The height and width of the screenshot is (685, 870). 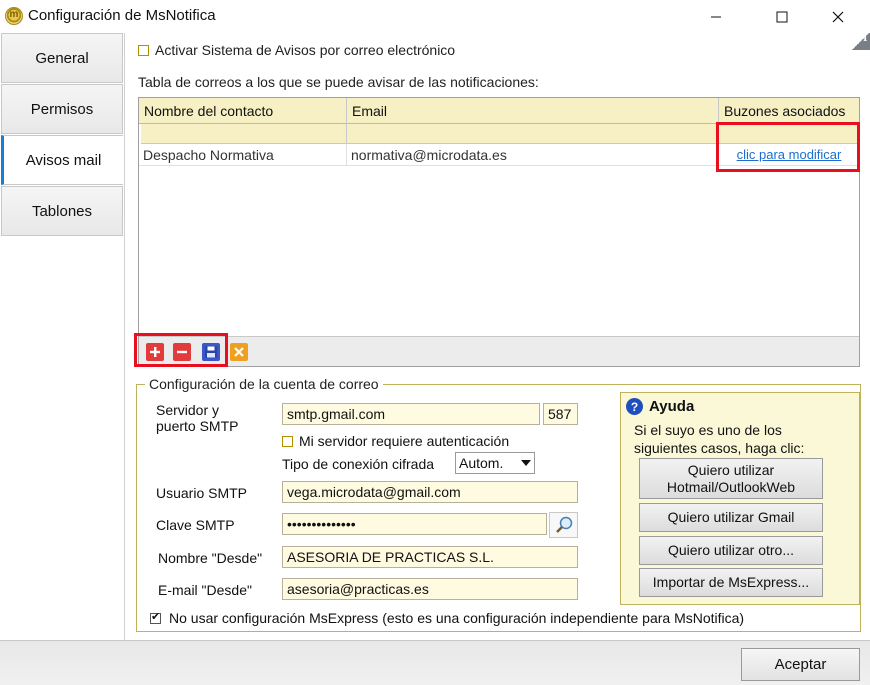 I want to click on mostrar-clave-button, so click(x=563, y=525).